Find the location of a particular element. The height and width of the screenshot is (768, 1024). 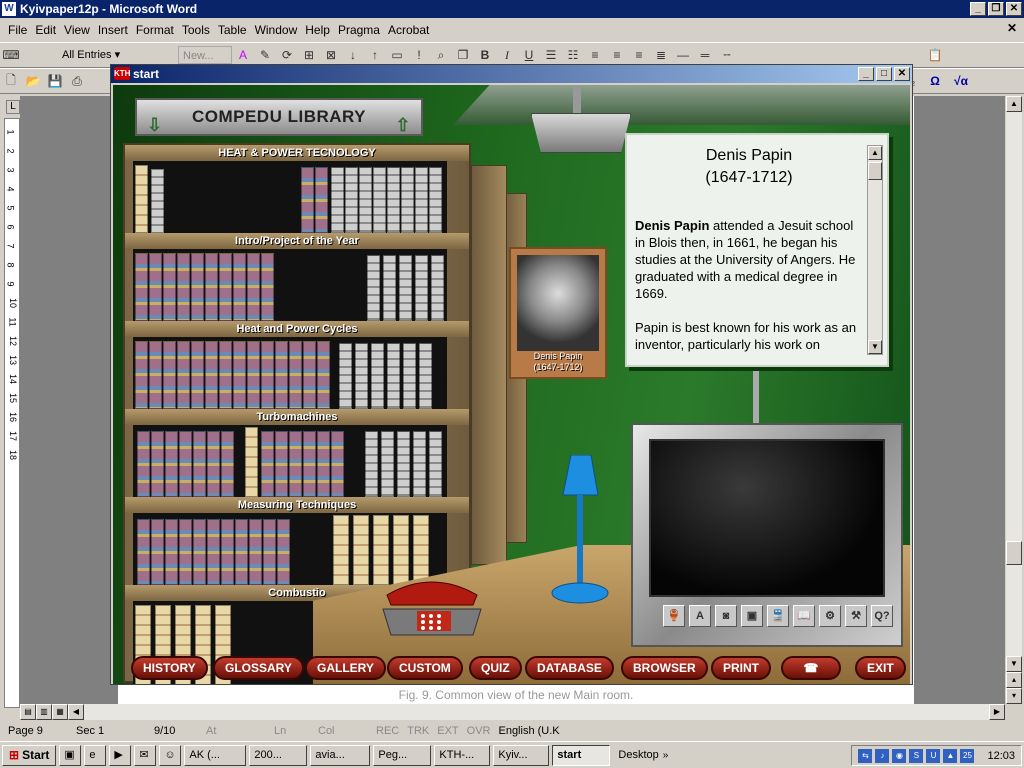

scroll-up-icon: ▲ is located at coordinates (1014, 104).